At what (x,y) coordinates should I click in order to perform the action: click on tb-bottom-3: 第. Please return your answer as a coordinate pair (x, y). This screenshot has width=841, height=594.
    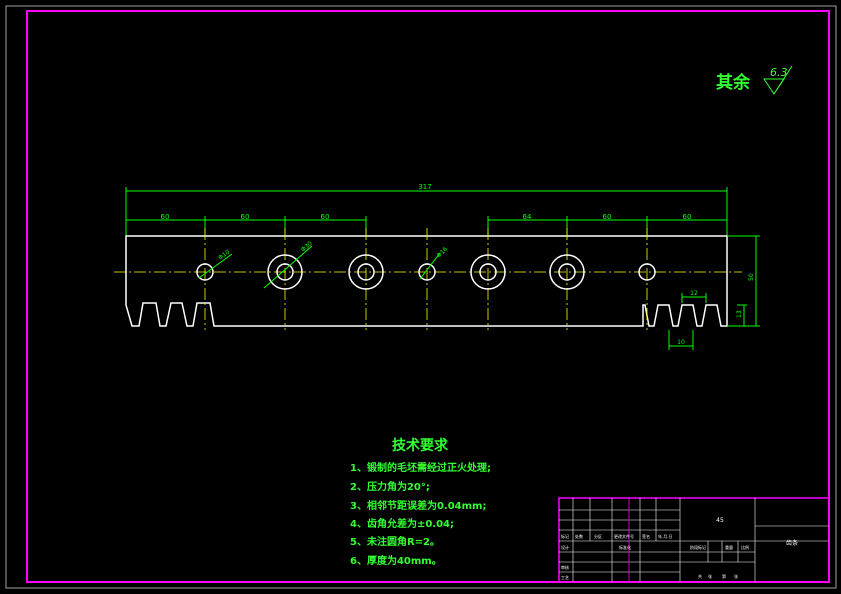
    Looking at the image, I should click on (724, 576).